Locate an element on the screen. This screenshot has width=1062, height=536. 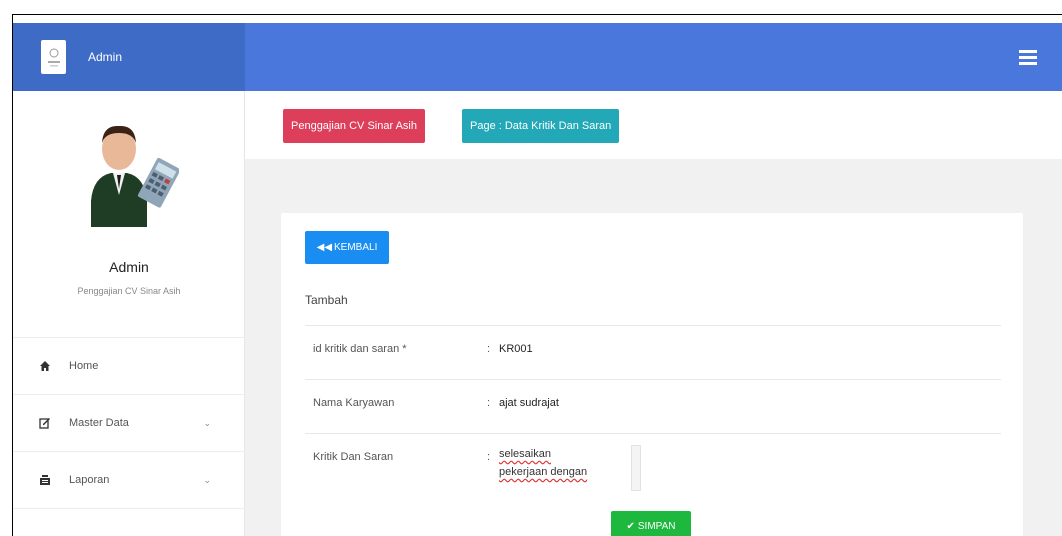
id-value: KR001 is located at coordinates (516, 349).